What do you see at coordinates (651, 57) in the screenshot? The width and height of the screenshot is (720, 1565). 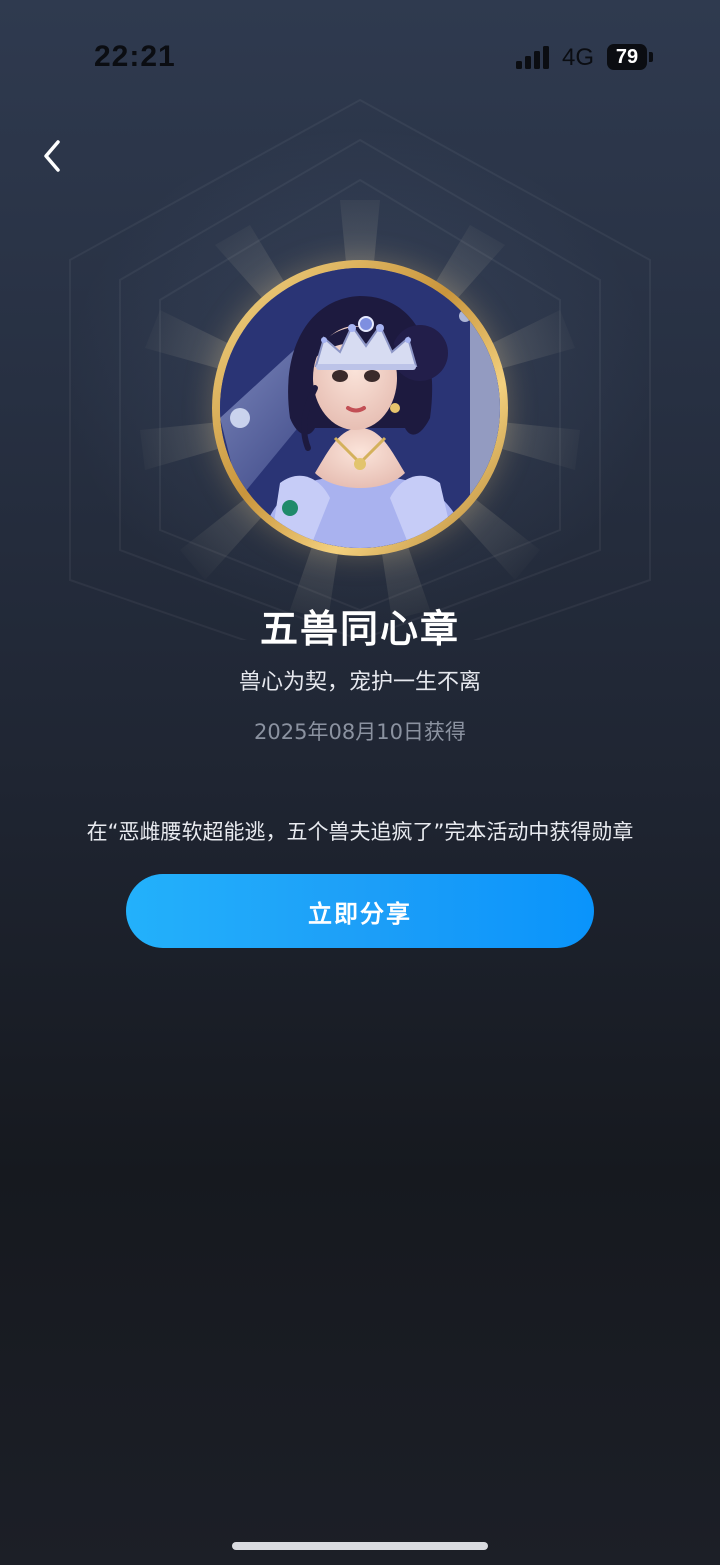 I see `battery-tip` at bounding box center [651, 57].